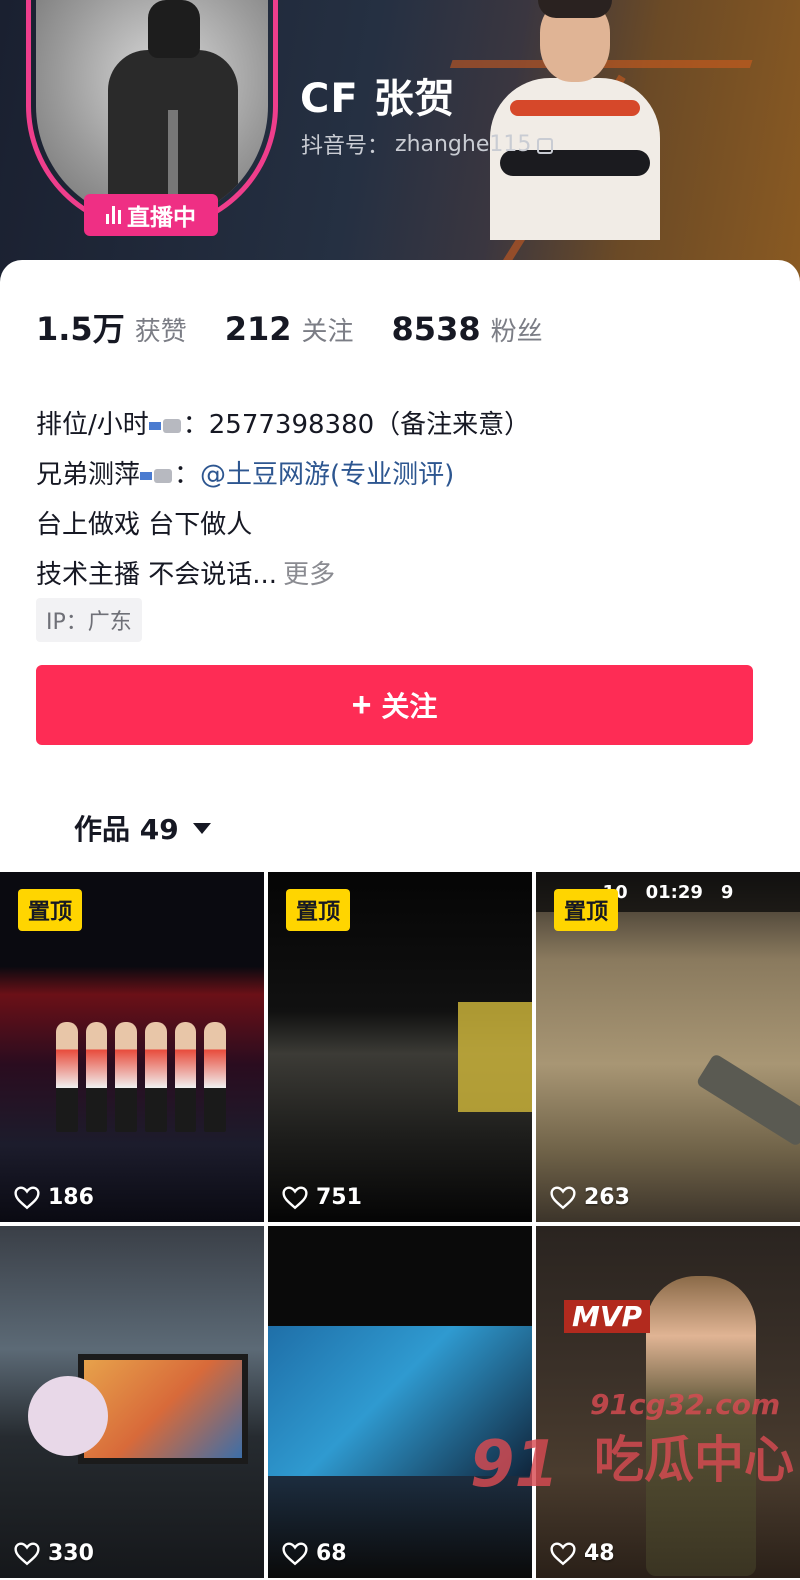 Image resolution: width=800 pixels, height=1580 pixels. What do you see at coordinates (674, 892) in the screenshot?
I see `hud-time: 01:29` at bounding box center [674, 892].